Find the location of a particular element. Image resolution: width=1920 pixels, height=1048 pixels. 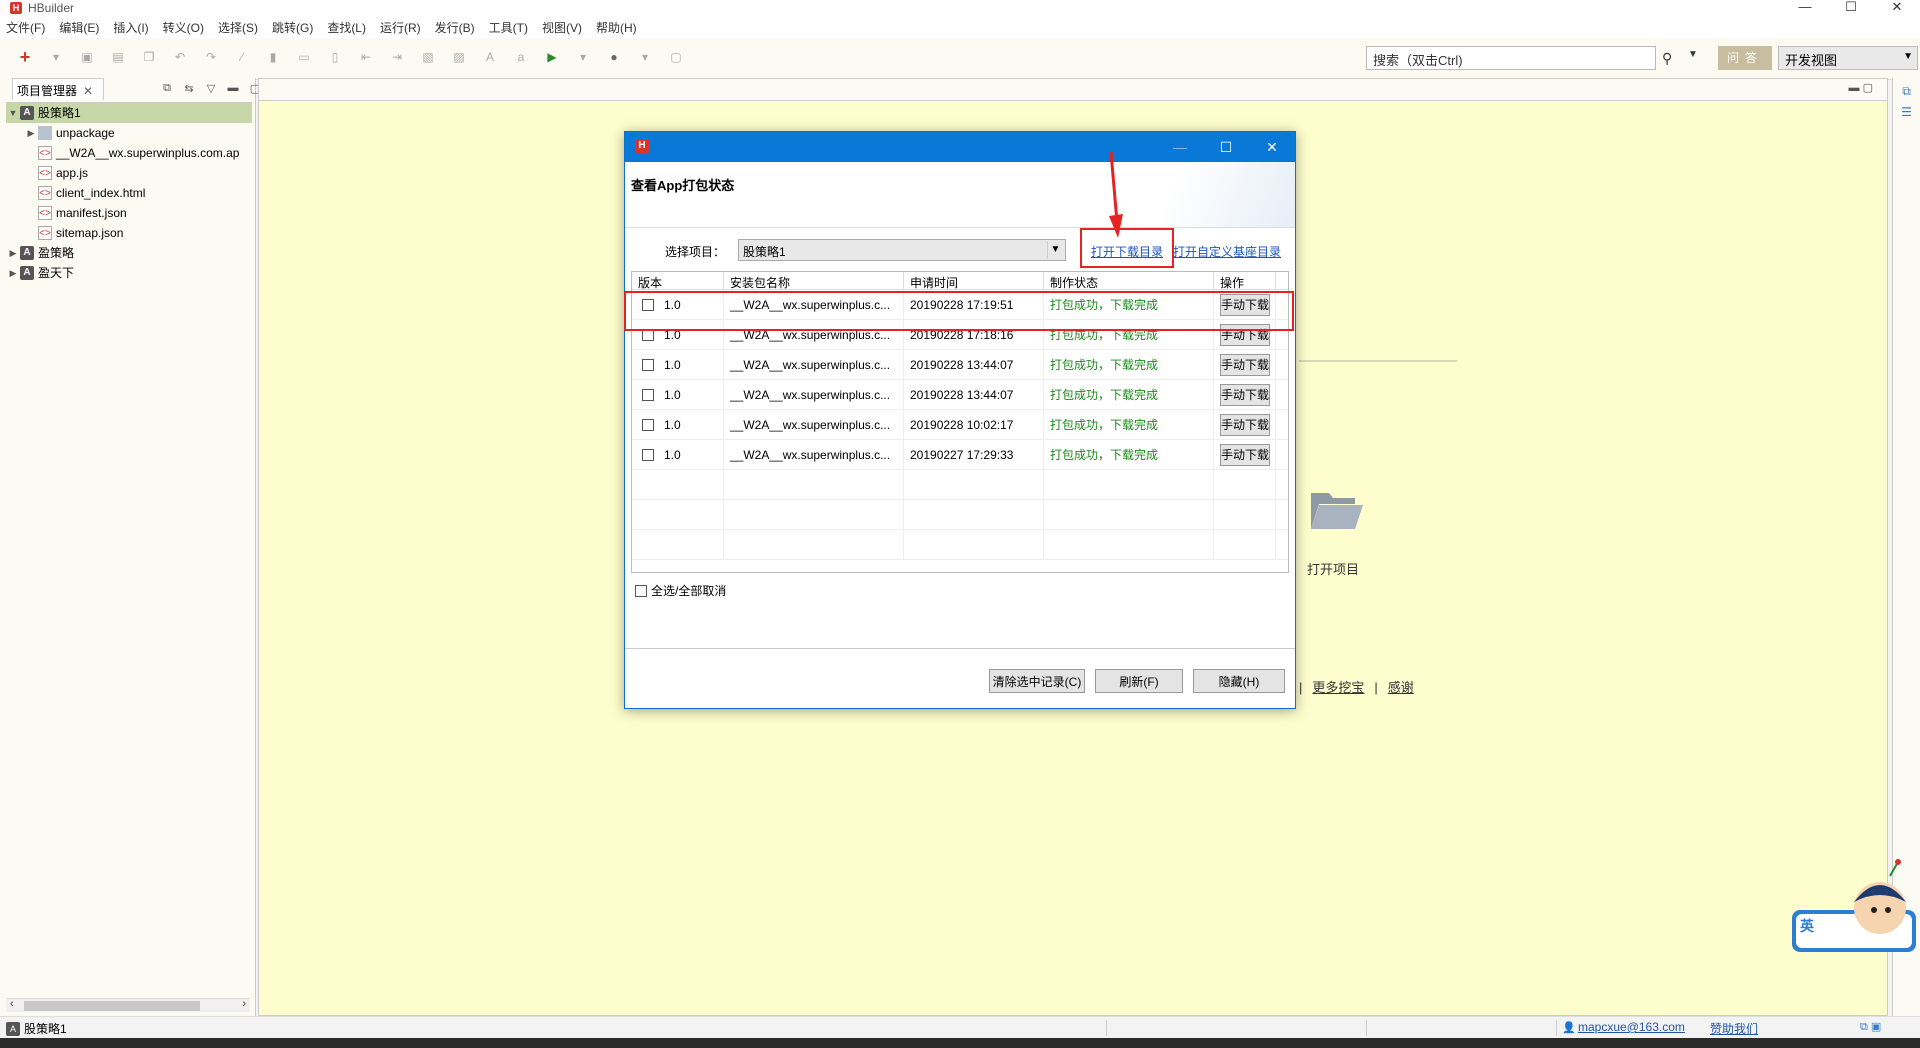

run-icon: ▶ is located at coordinates (552, 57).